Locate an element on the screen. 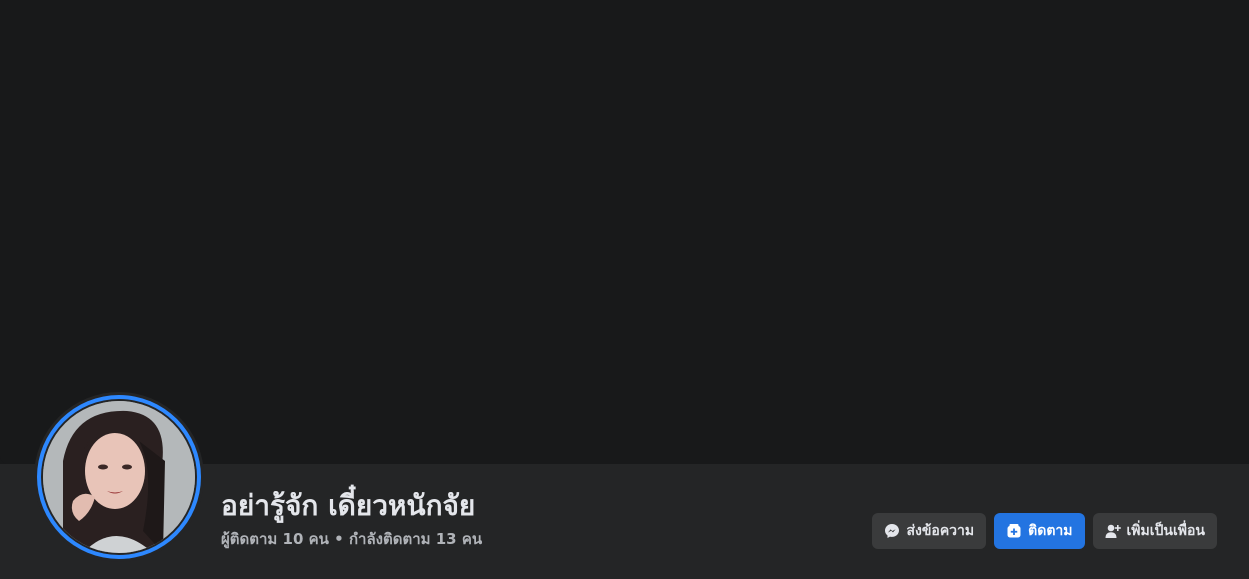 This screenshot has height=579, width=1249. follow-icon is located at coordinates (1014, 531).